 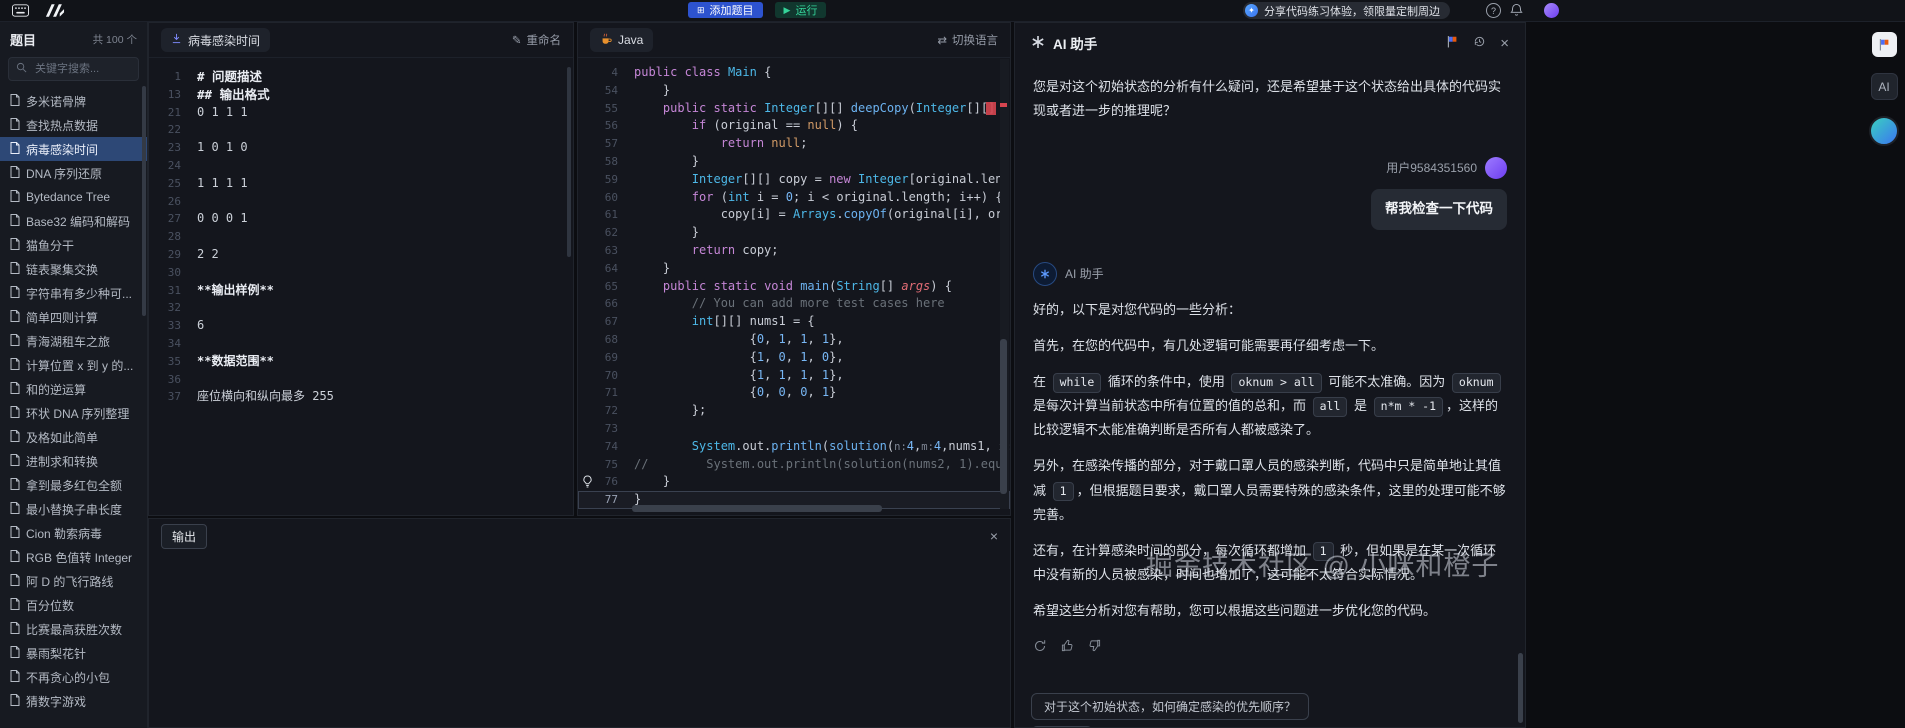 What do you see at coordinates (794, 251) in the screenshot?
I see `code-line: 63 return copy;` at bounding box center [794, 251].